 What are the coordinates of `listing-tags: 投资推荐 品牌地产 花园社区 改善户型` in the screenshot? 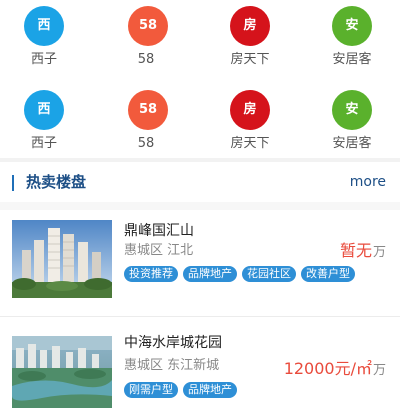 It's located at (242, 275).